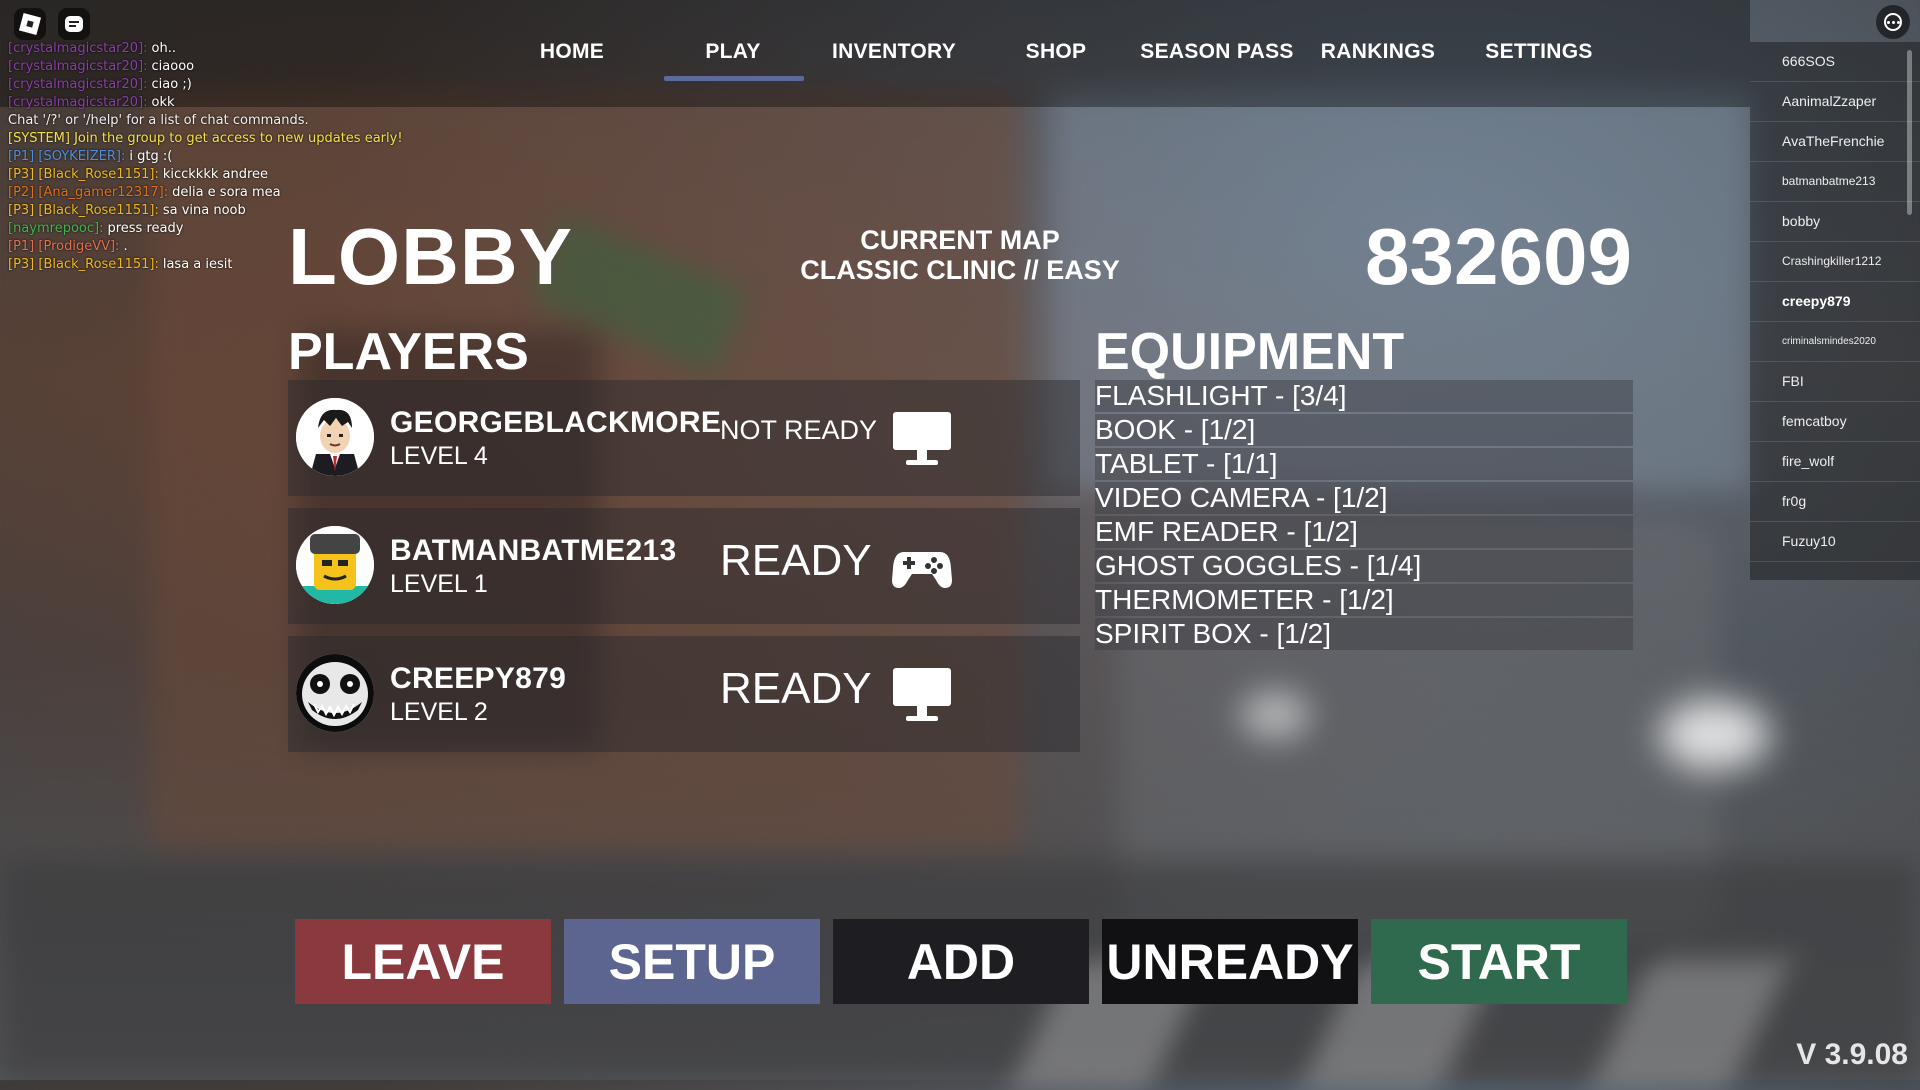 The image size is (1920, 1090). Describe the element at coordinates (204, 210) in the screenshot. I see `chat-text: sa vina noob` at that location.